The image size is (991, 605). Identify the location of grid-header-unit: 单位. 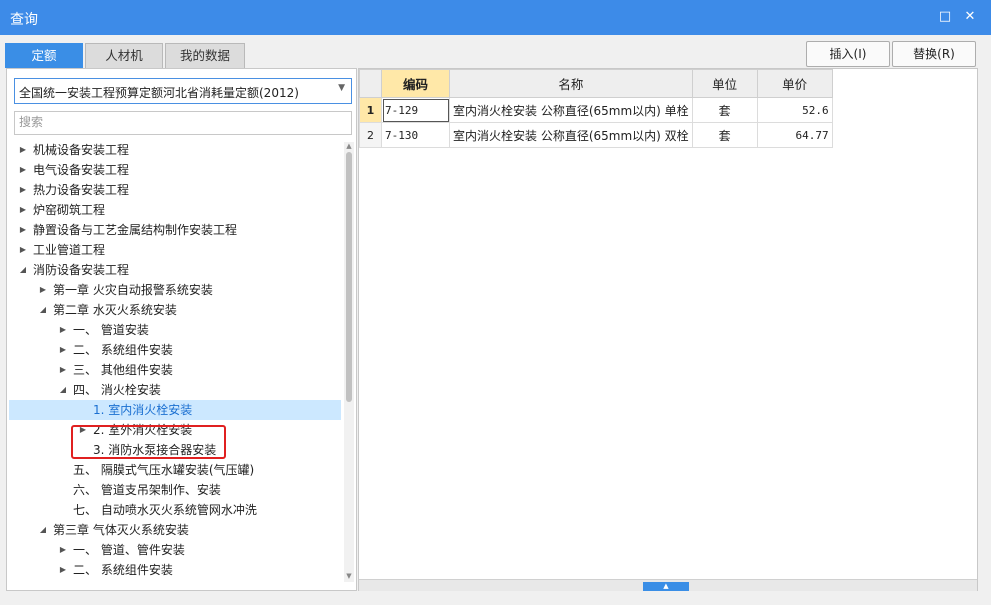
(724, 83).